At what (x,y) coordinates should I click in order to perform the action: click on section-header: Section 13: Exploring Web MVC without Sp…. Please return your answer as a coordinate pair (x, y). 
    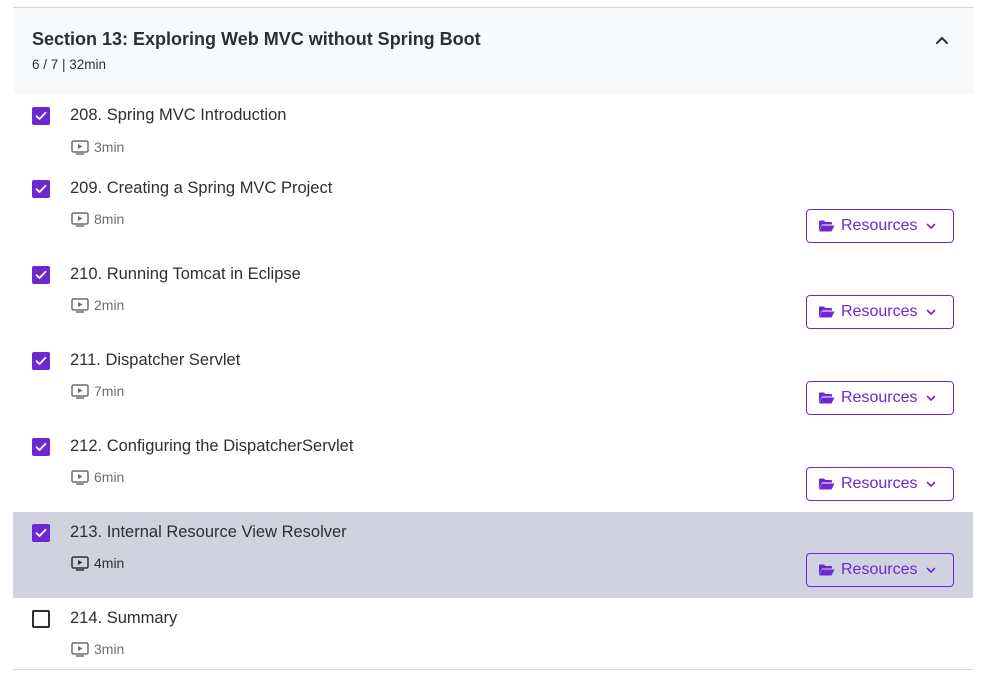
    Looking at the image, I should click on (493, 51).